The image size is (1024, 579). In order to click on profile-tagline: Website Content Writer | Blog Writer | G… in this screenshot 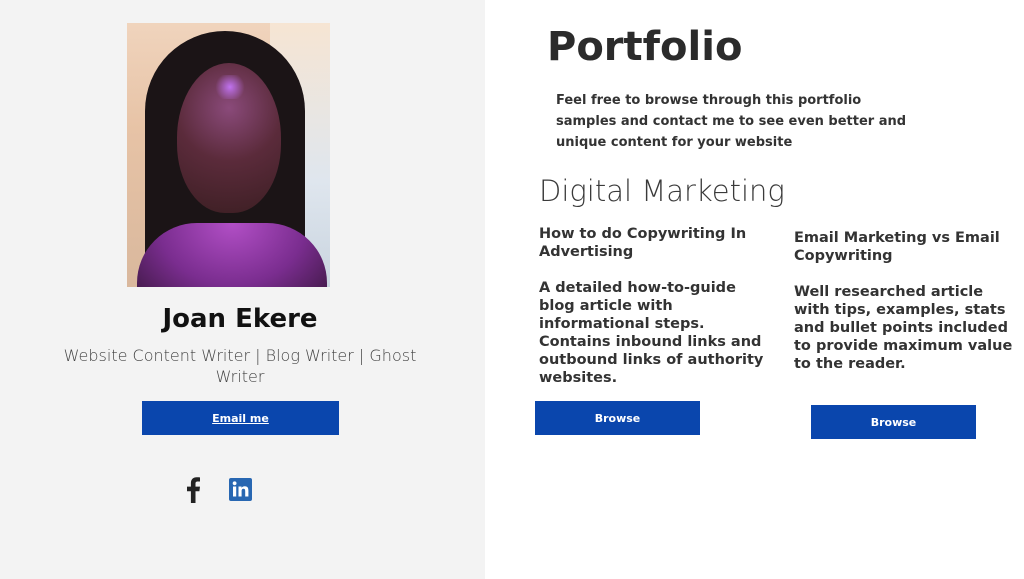, I will do `click(240, 366)`.